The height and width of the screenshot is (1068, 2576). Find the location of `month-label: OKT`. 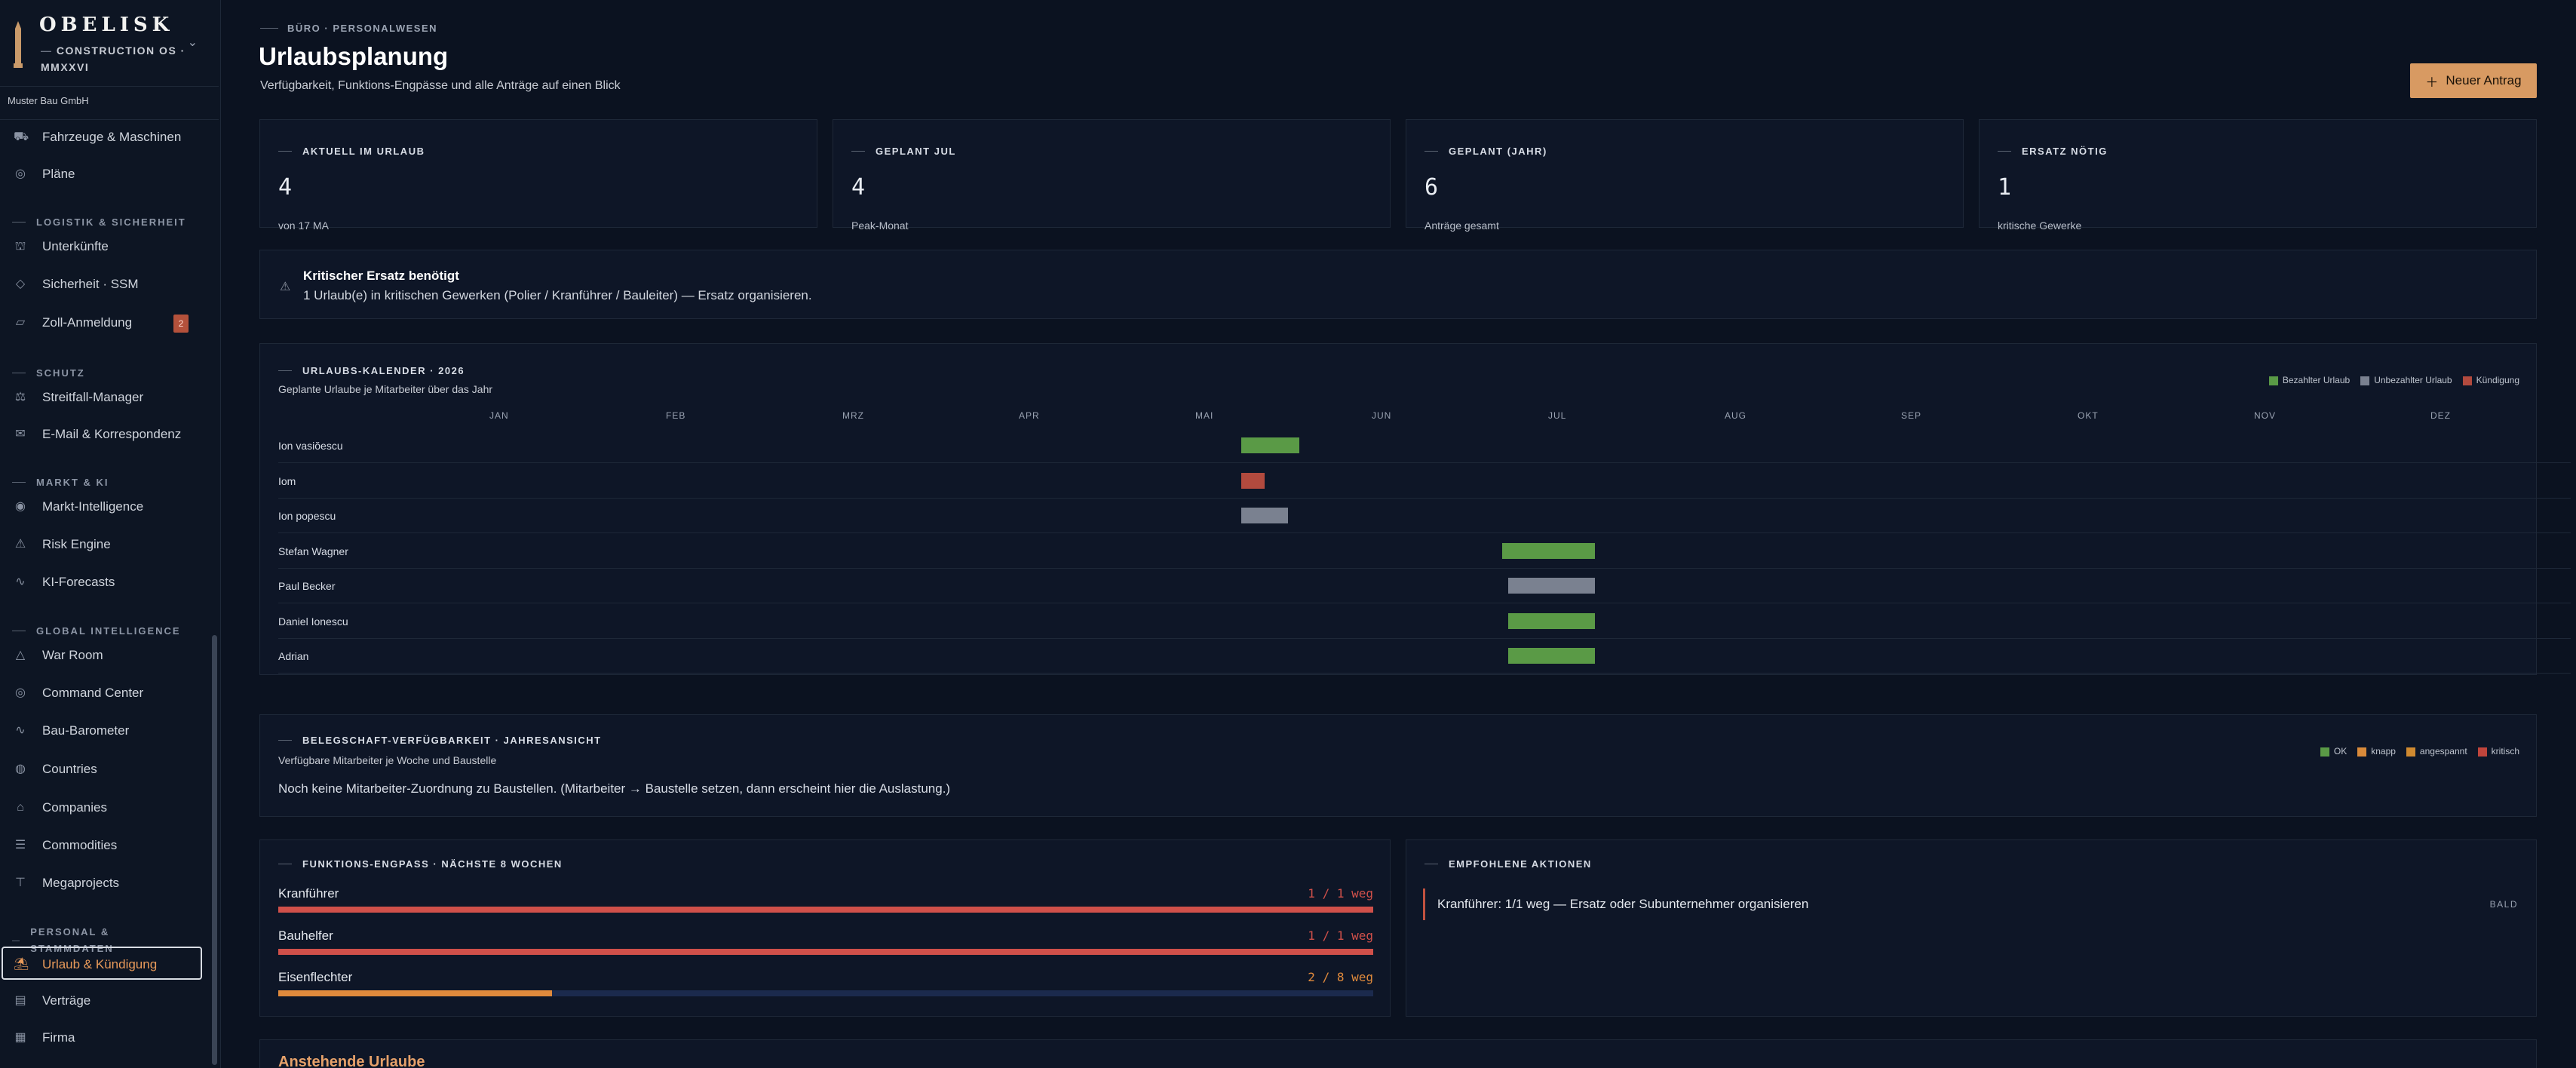

month-label: OKT is located at coordinates (2088, 415).